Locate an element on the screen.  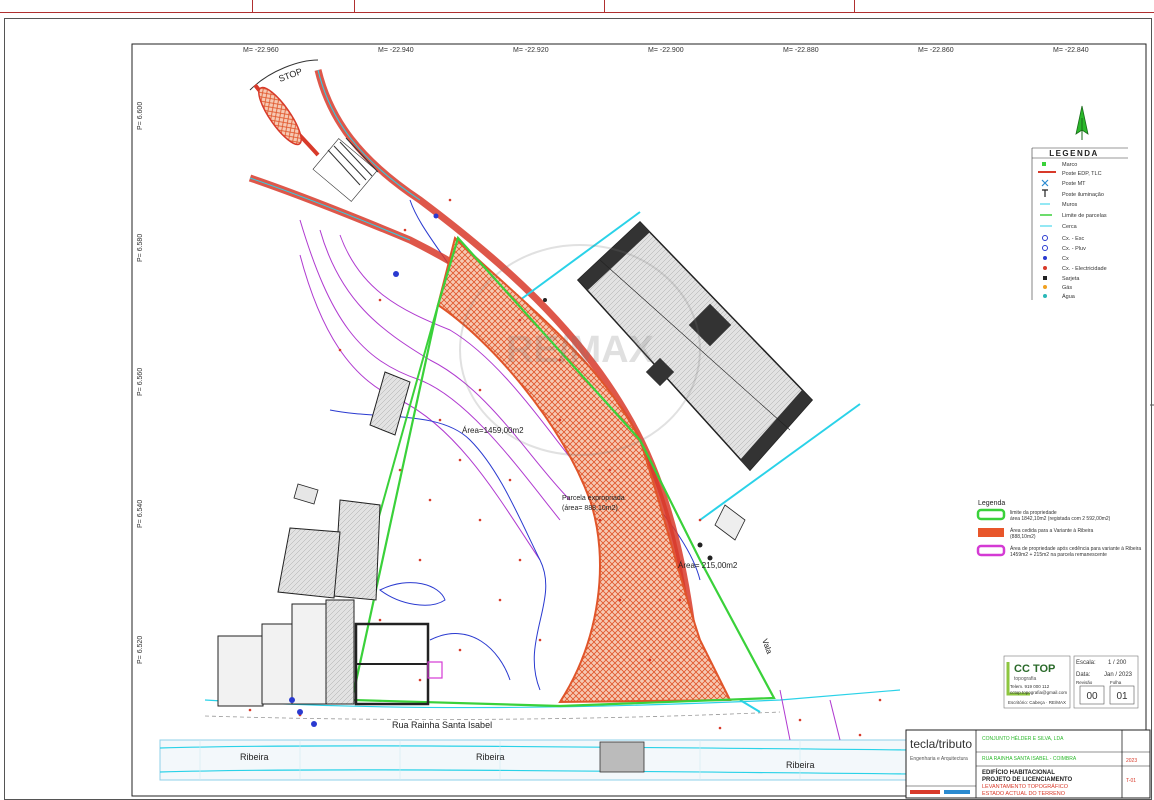
neighbouring-buildings is located at coordinates (330, 539).